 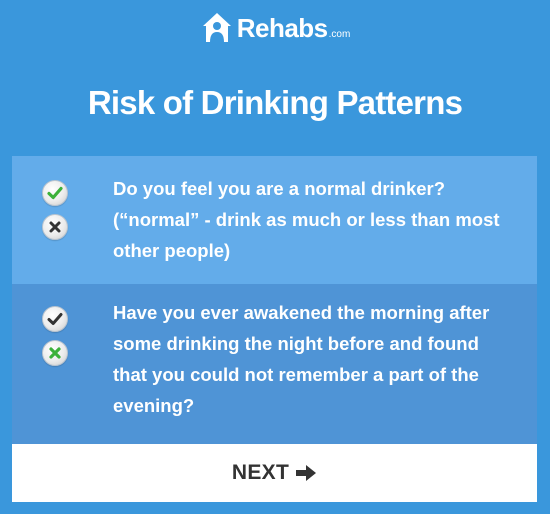 I want to click on brand-suffix: .com, so click(x=339, y=34).